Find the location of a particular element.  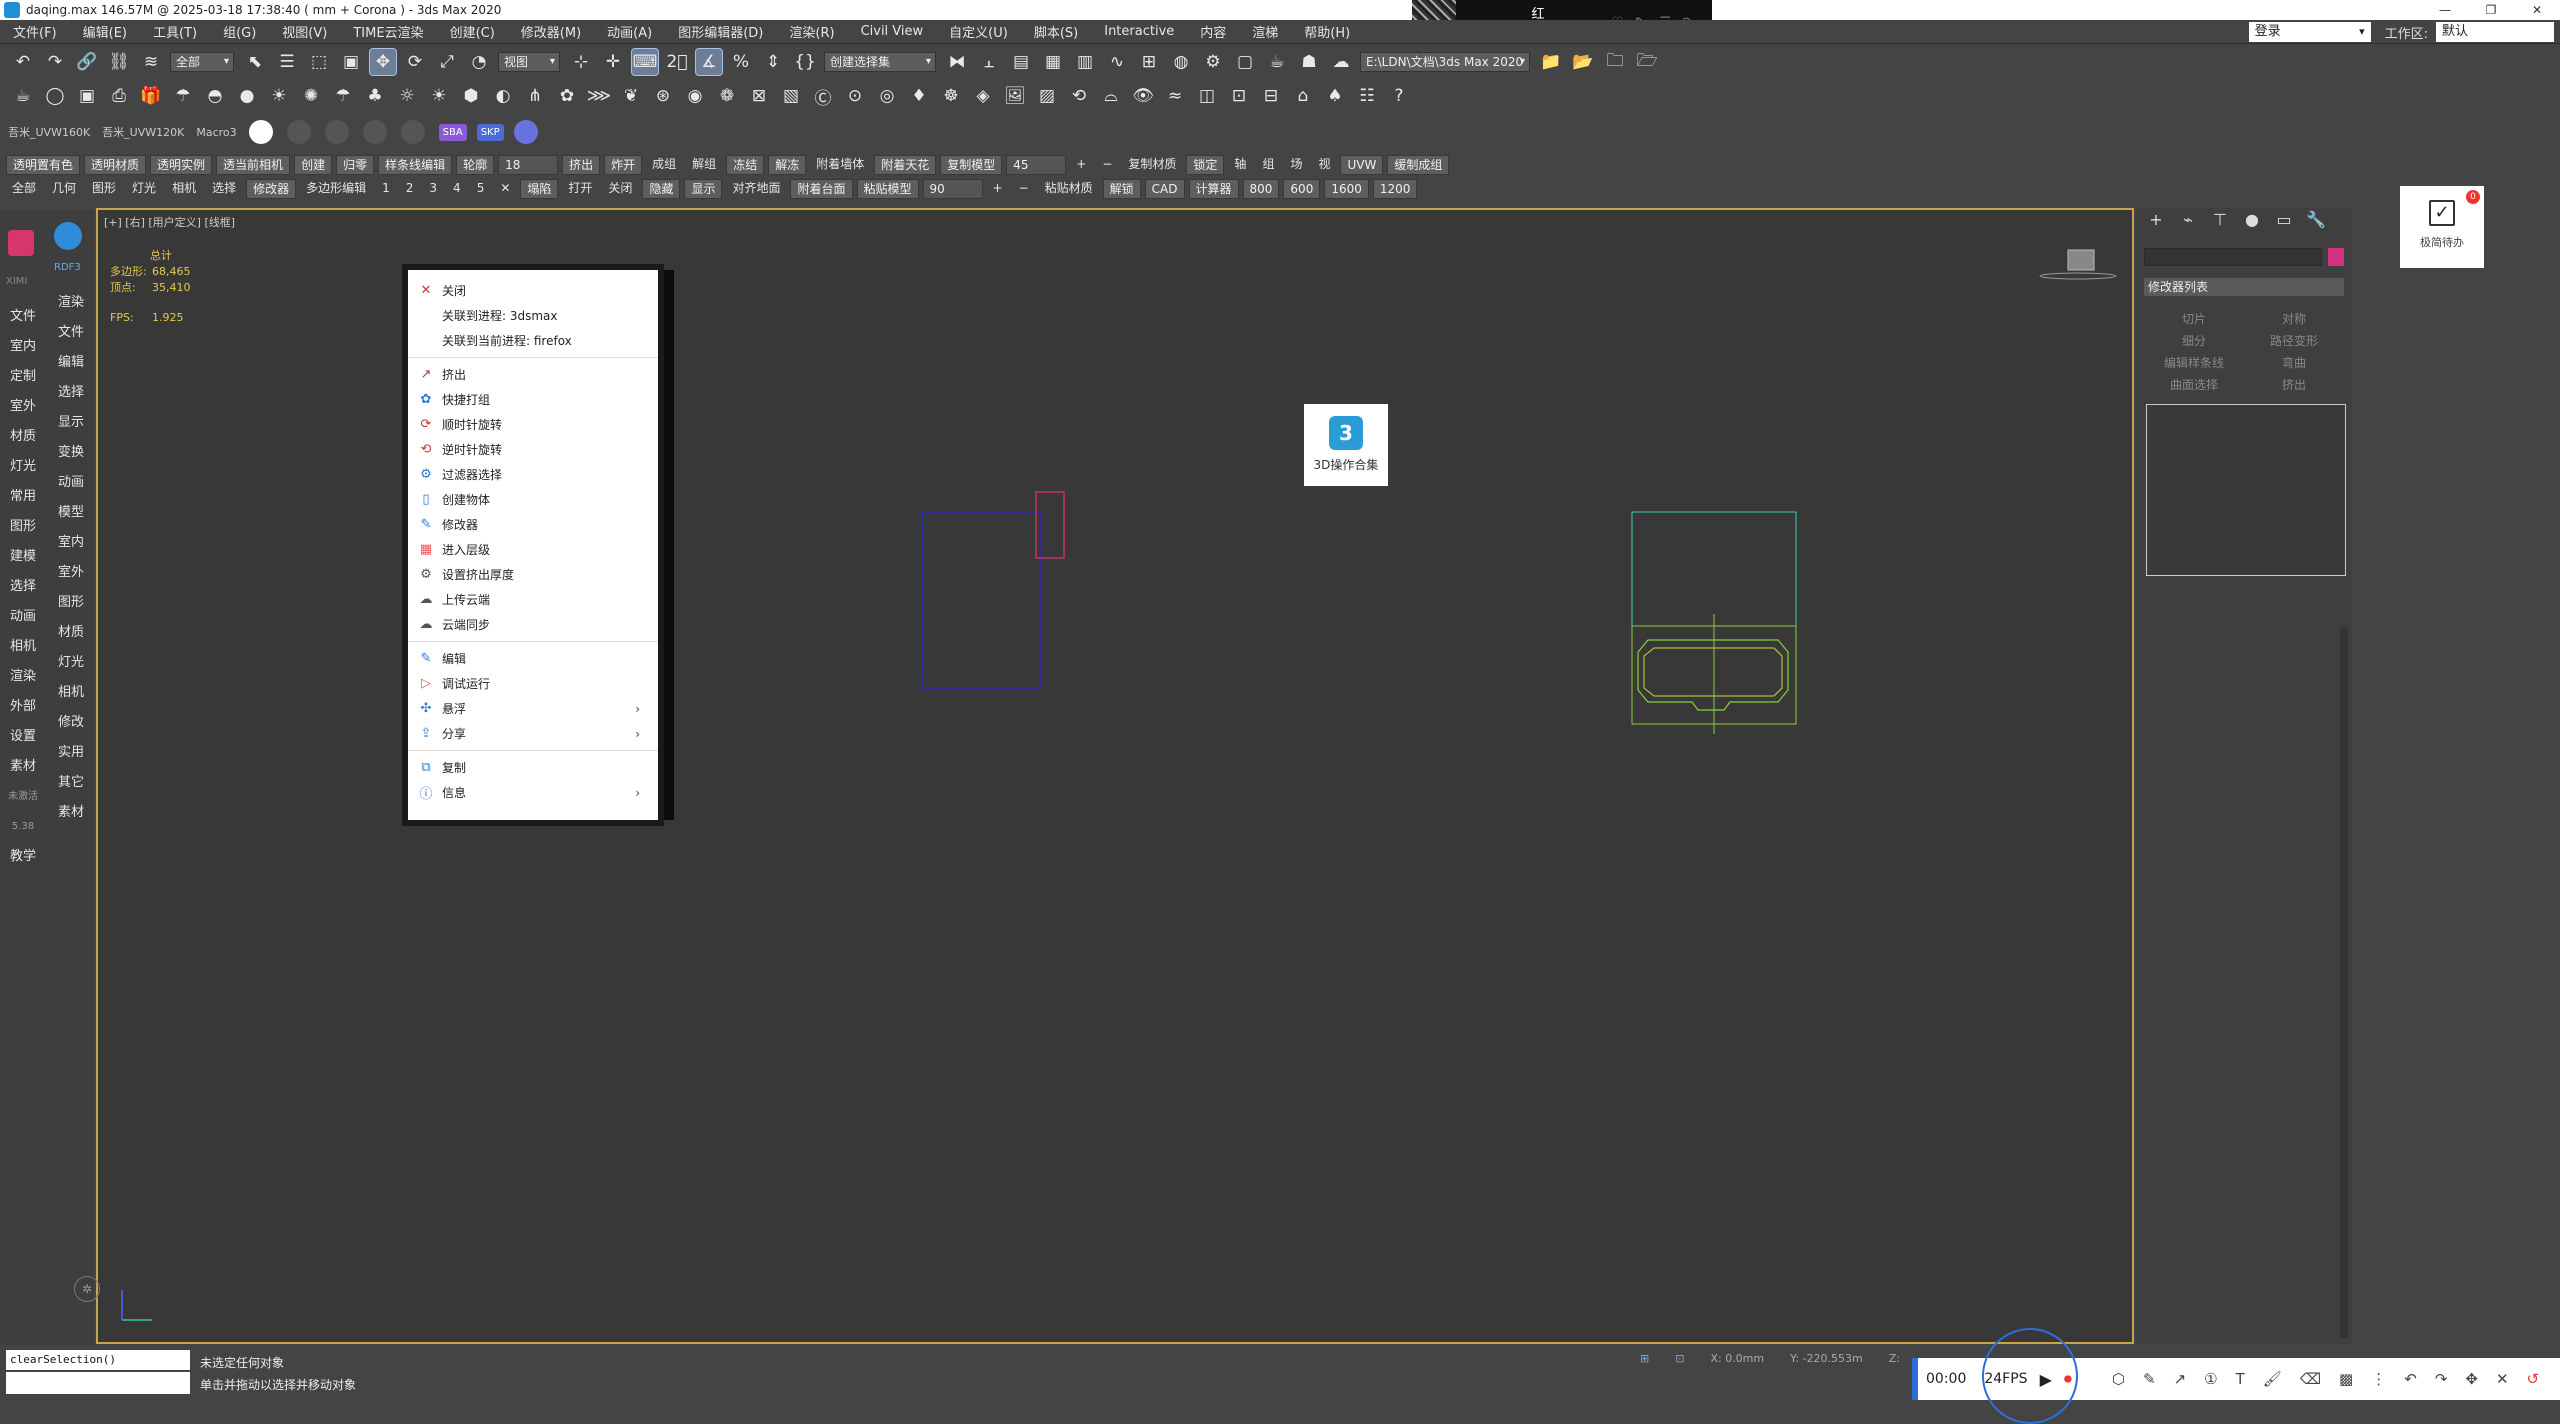

ctx-menu-item: ▦ 进入层级 is located at coordinates (533, 549).